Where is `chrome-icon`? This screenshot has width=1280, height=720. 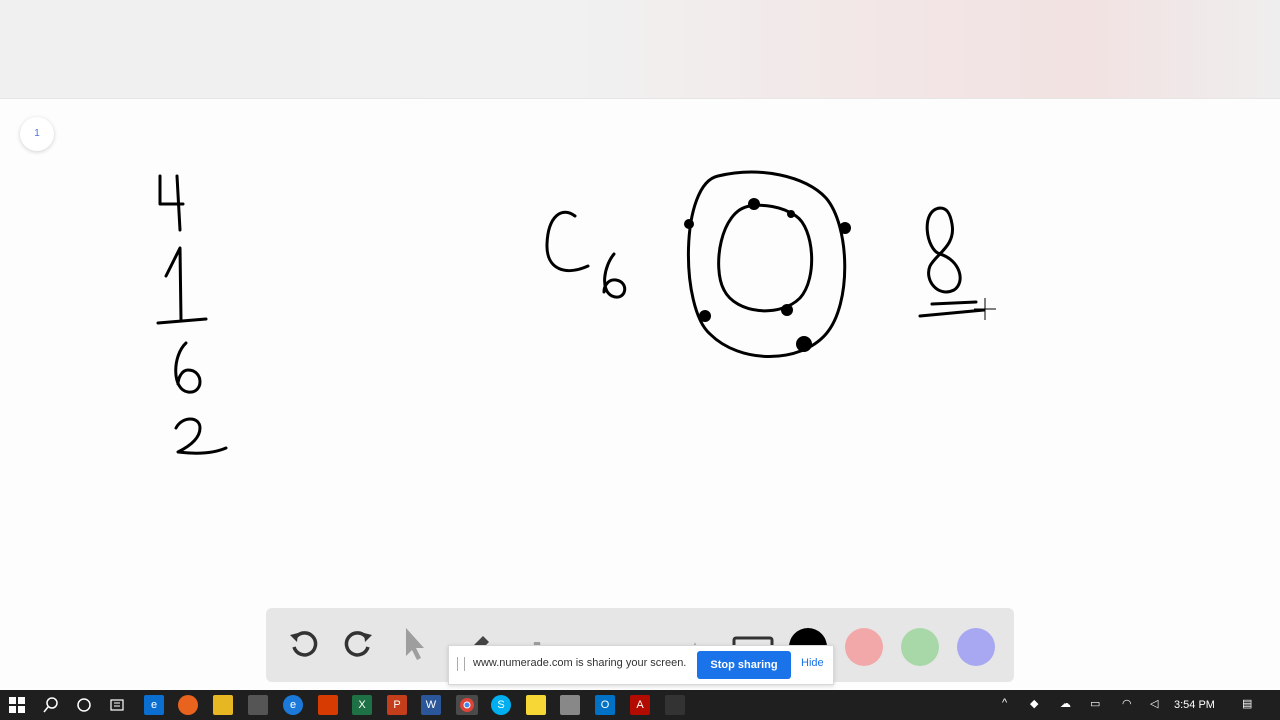 chrome-icon is located at coordinates (467, 705).